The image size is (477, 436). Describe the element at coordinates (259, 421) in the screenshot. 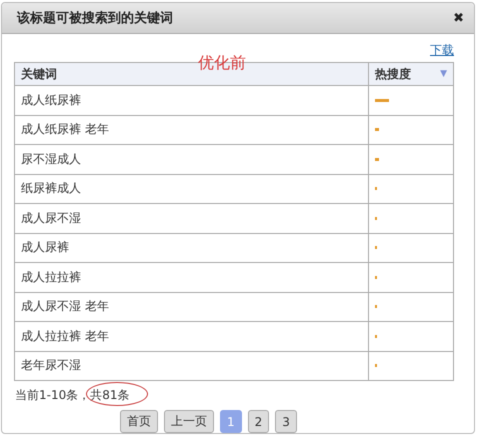

I see `page-button: 2` at that location.